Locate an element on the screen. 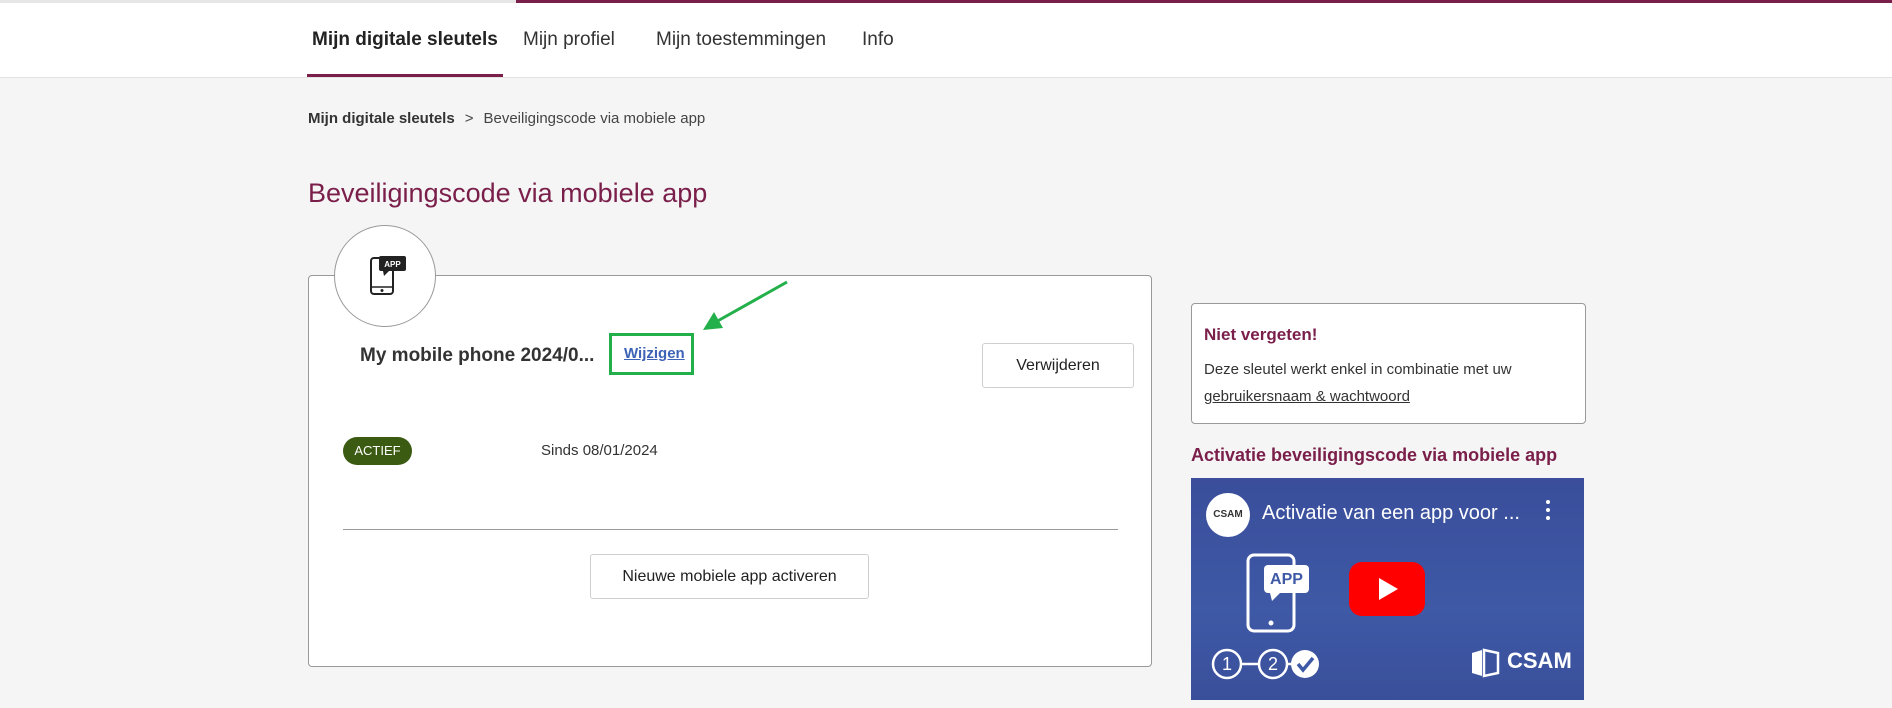 The height and width of the screenshot is (708, 1892). breadcrumb-link-sleutels: Mijn digitale sleutels is located at coordinates (381, 118).